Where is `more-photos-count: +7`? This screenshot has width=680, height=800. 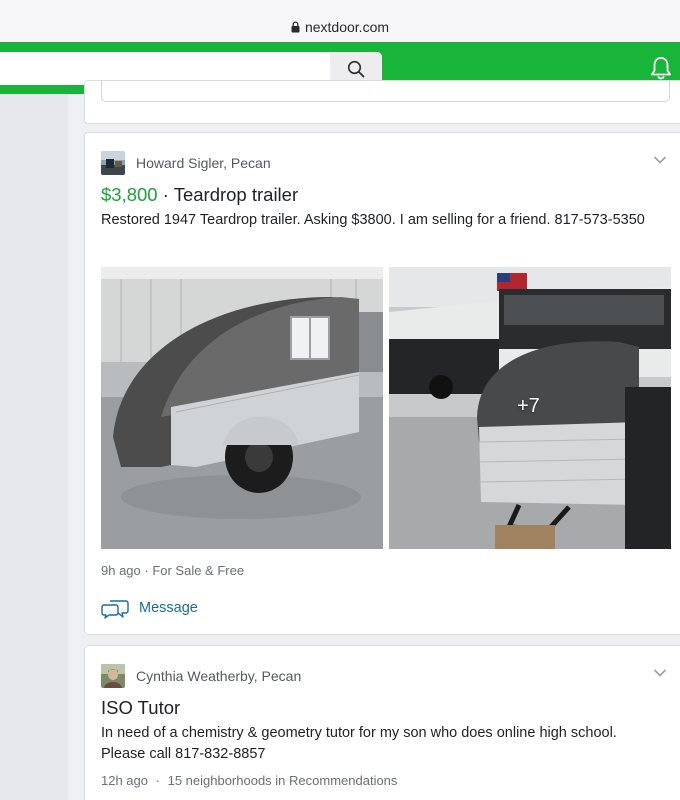
more-photos-count: +7 is located at coordinates (528, 406).